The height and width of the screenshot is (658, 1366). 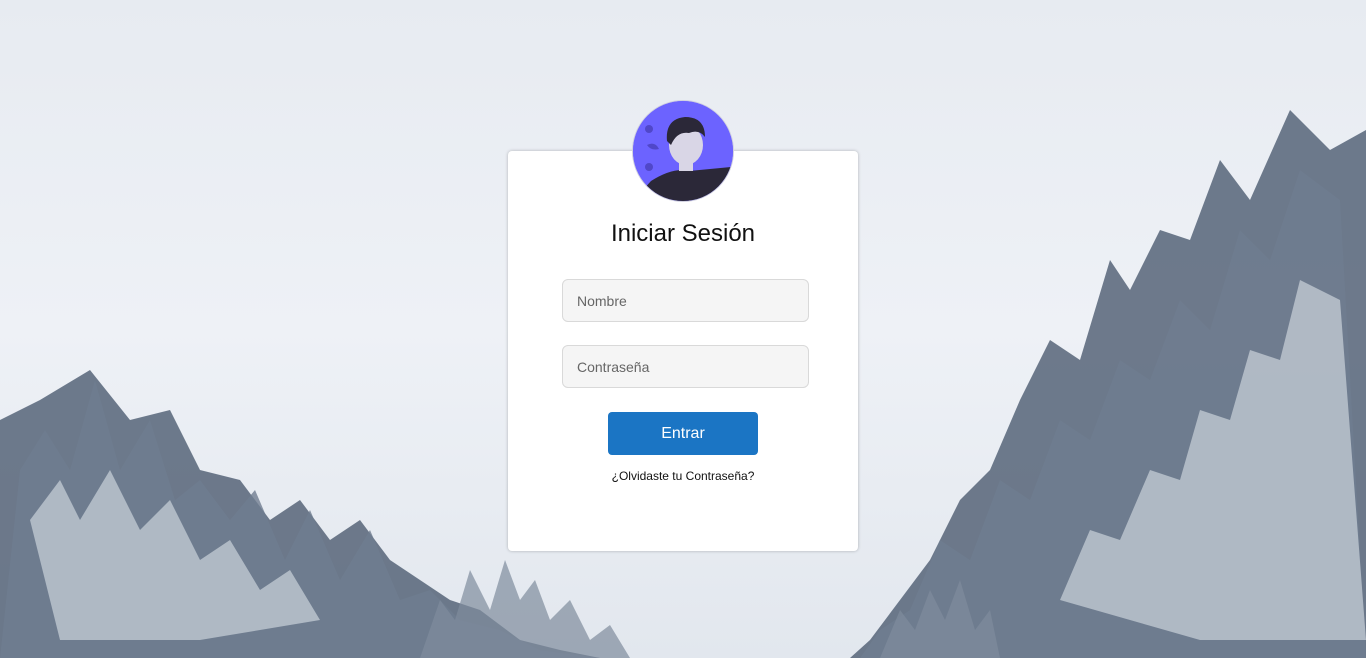 I want to click on user-avatar-icon, so click(x=683, y=151).